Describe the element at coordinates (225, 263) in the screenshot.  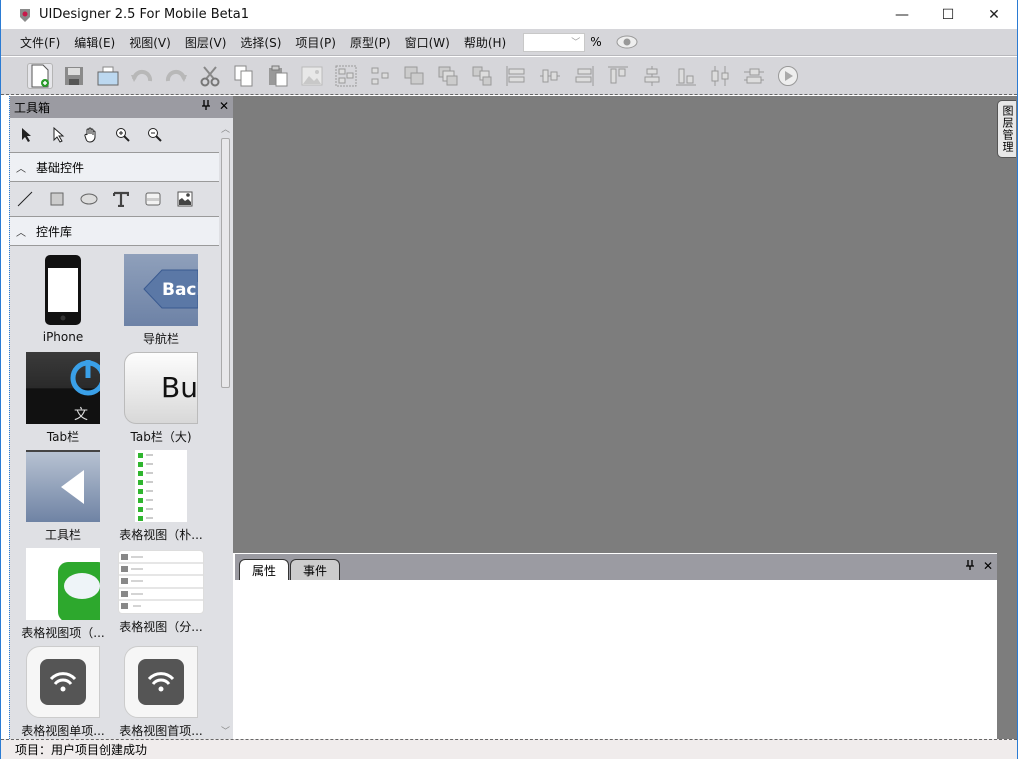
I see `scrollbar-thumb` at that location.